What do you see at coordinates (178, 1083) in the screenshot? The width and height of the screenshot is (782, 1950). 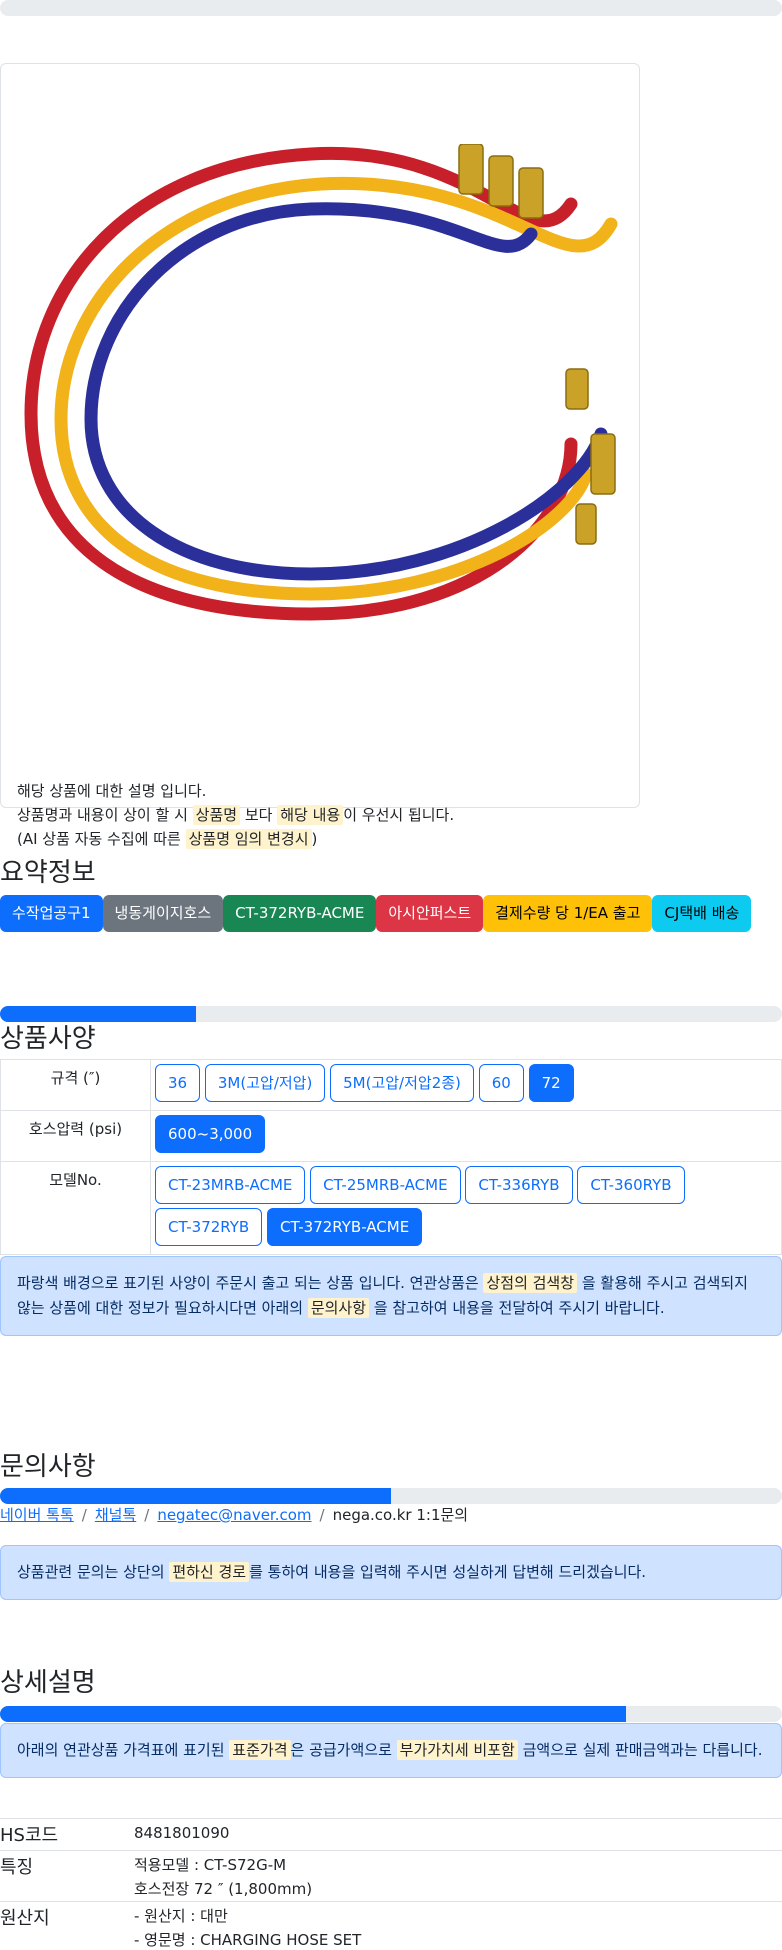 I see `option-36: 36` at bounding box center [178, 1083].